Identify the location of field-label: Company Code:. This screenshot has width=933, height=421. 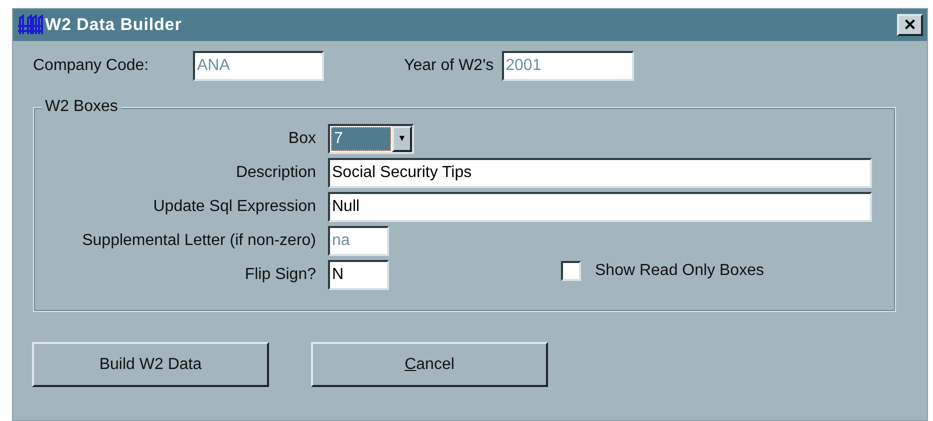
(91, 66).